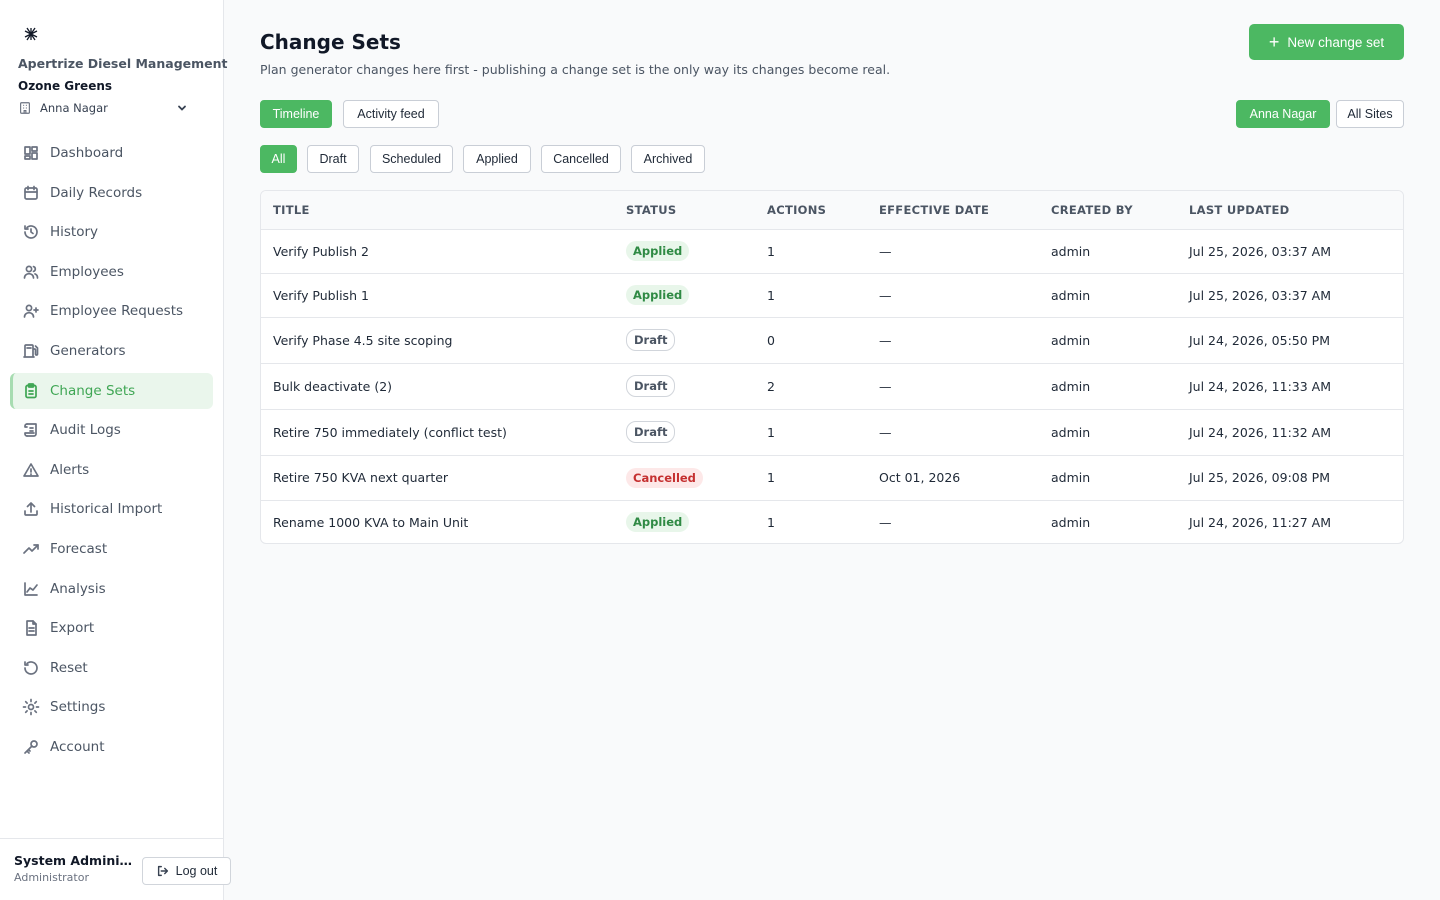 The width and height of the screenshot is (1440, 900). I want to click on cell-status: Draft, so click(684, 432).